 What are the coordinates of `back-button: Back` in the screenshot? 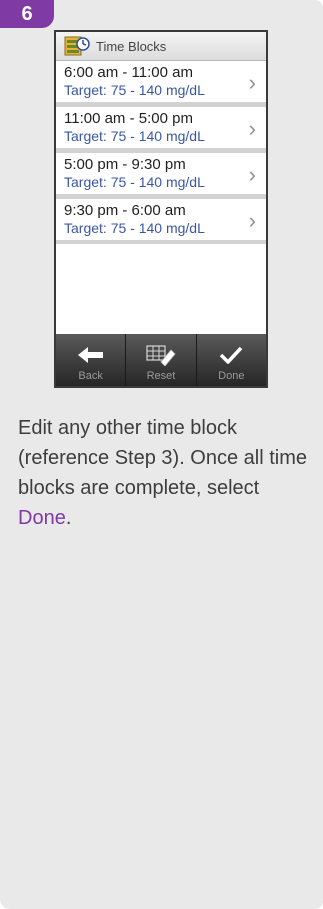 It's located at (90, 360).